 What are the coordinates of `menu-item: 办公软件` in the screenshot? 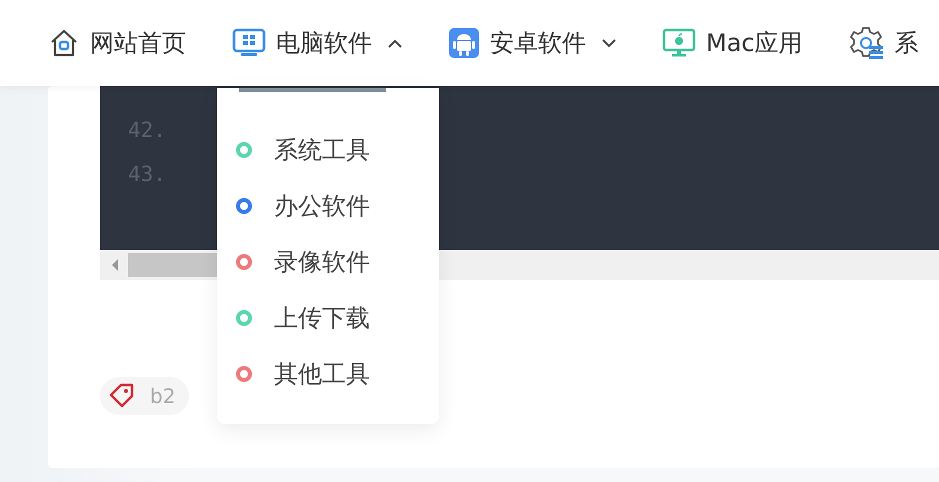 It's located at (337, 205).